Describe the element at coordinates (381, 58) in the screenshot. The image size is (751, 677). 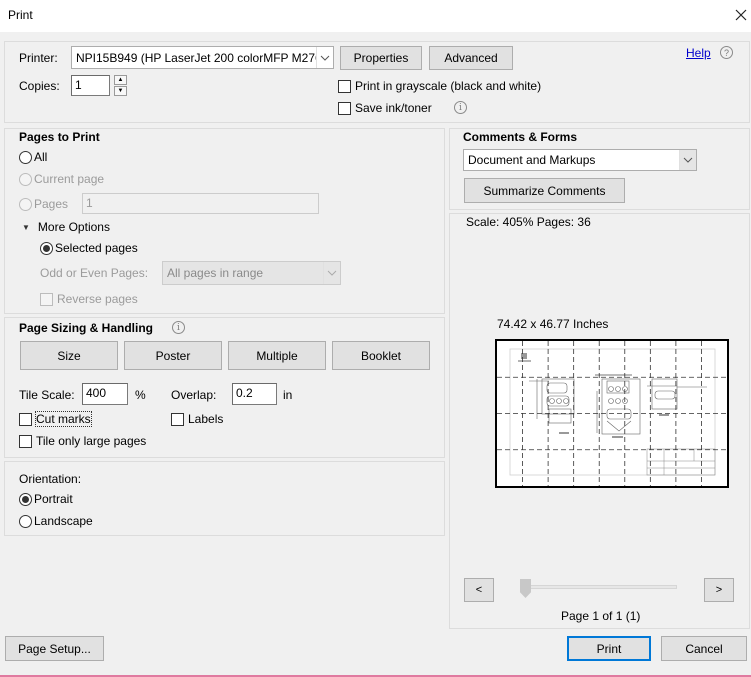
I see `properties-button: Properties` at that location.